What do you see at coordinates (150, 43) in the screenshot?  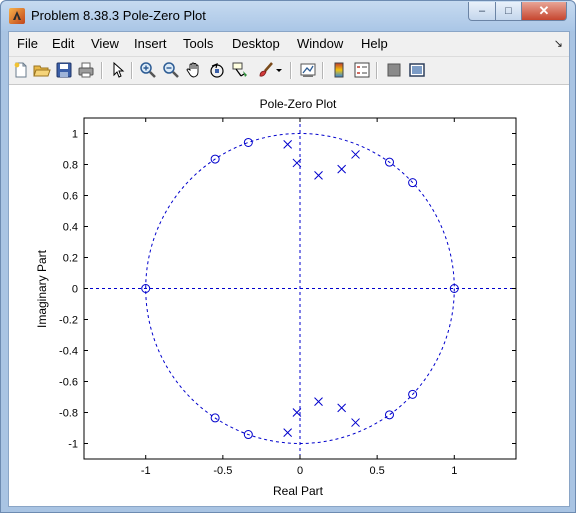 I see `menu-insert: Insert` at bounding box center [150, 43].